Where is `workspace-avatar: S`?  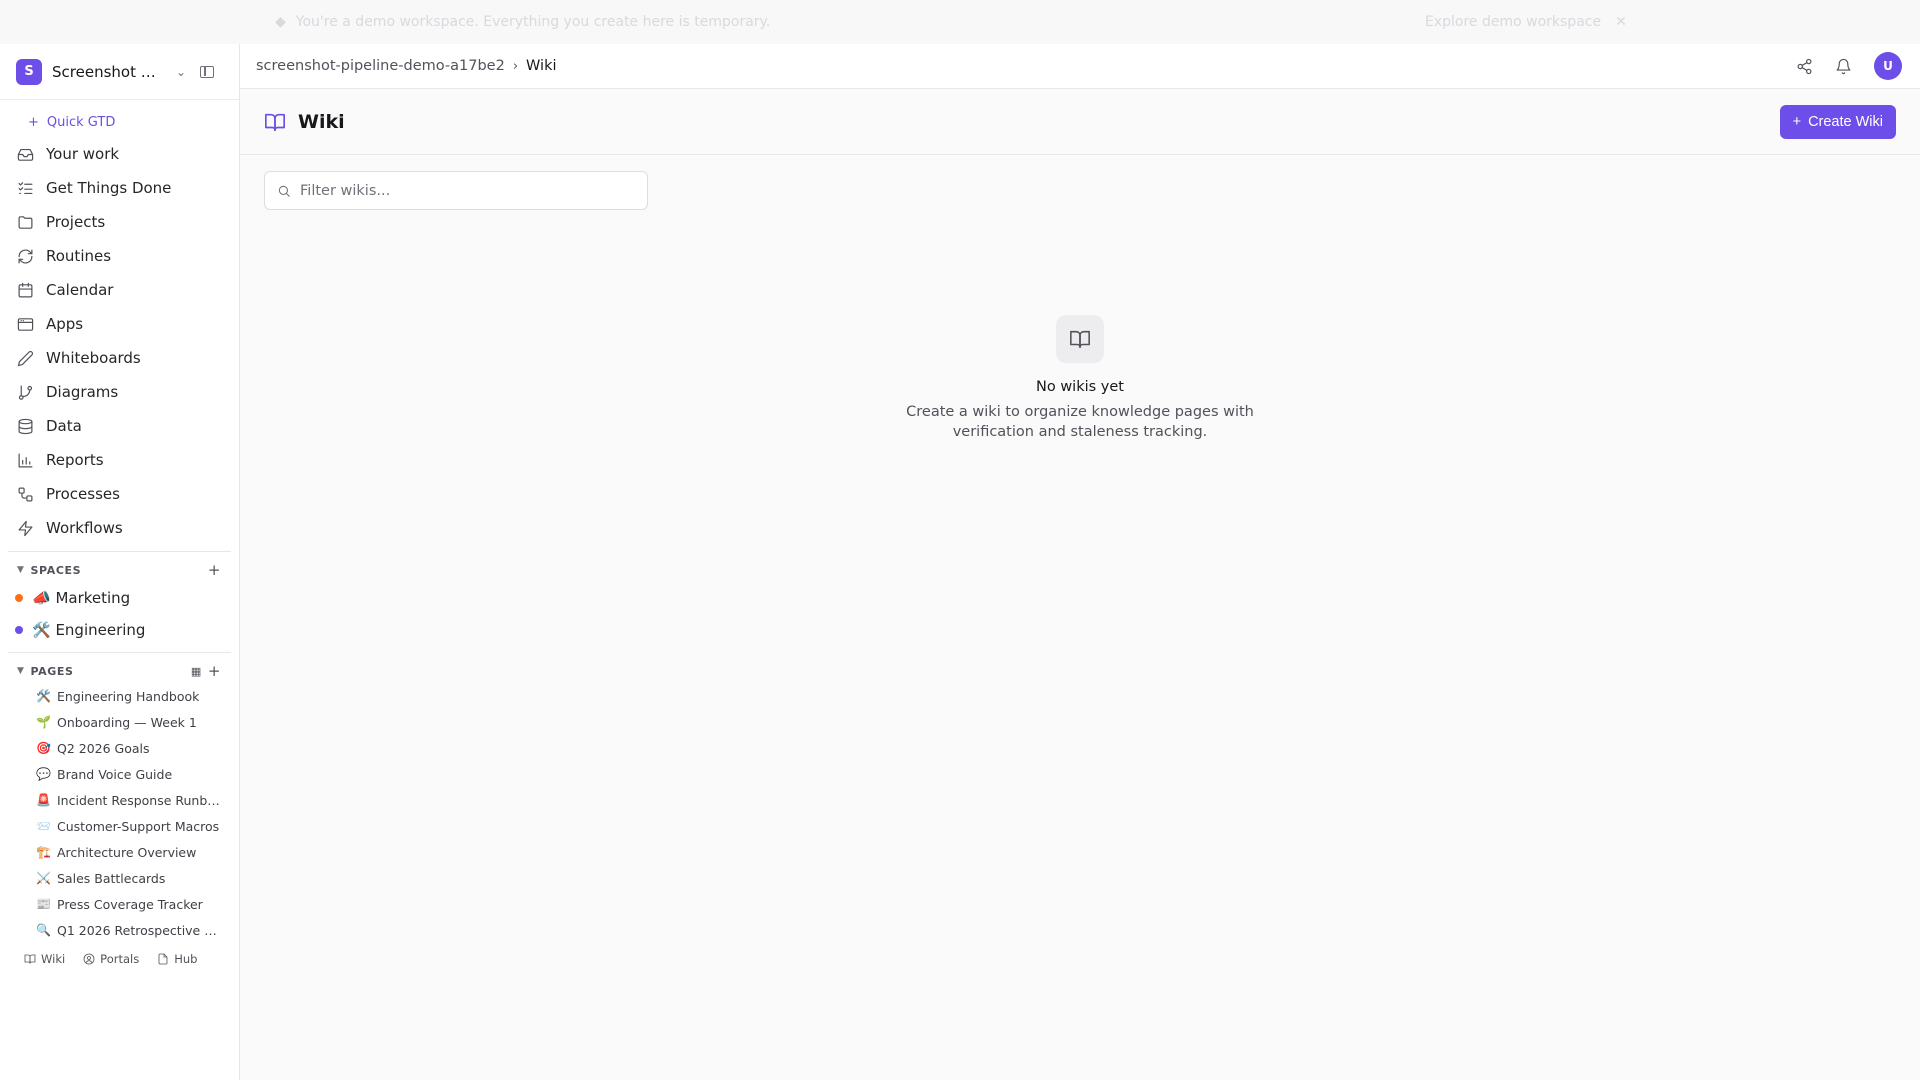
workspace-avatar: S is located at coordinates (29, 71).